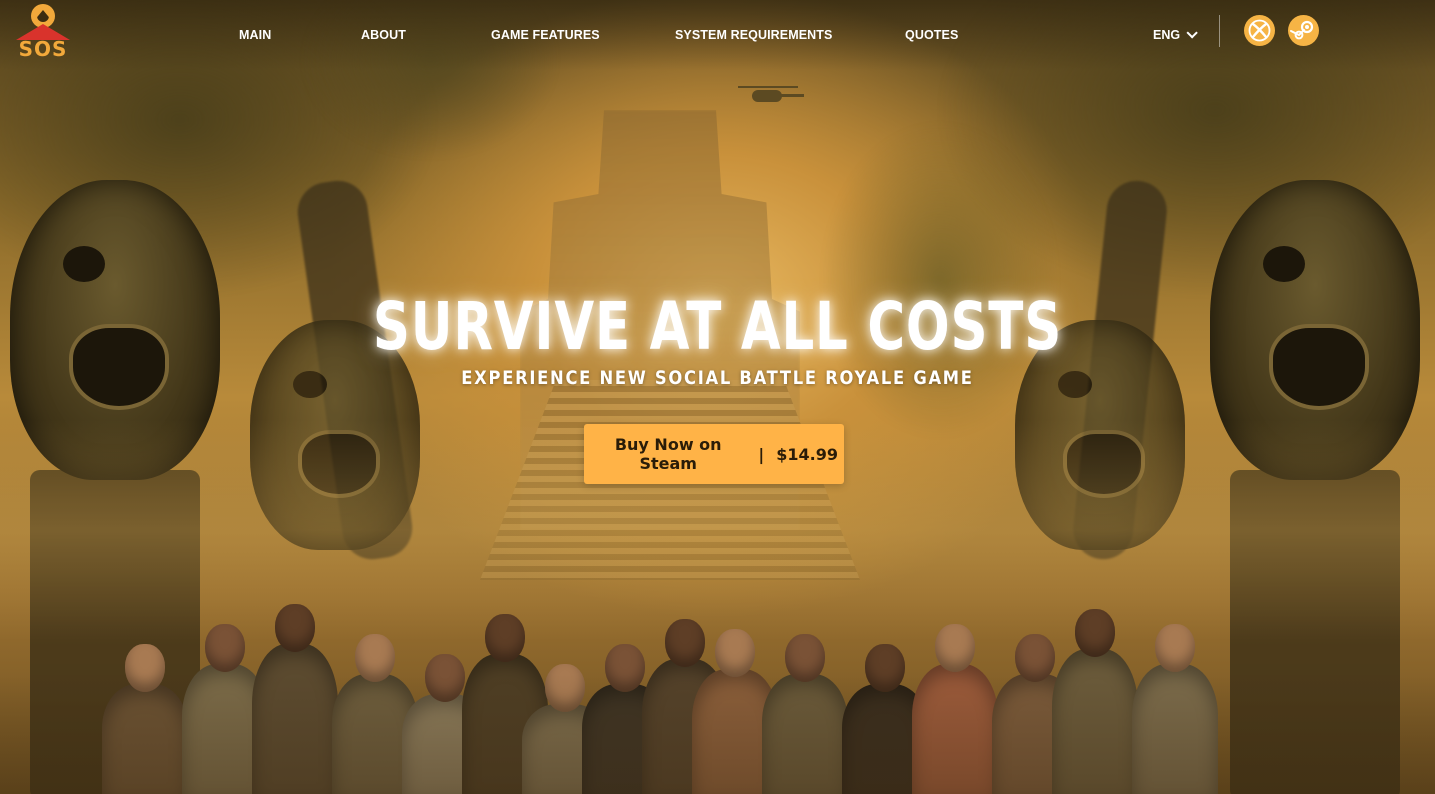 The height and width of the screenshot is (794, 1435). Describe the element at coordinates (717, 326) in the screenshot. I see `hero-title: SURVIVE AT ALL COSTS` at that location.